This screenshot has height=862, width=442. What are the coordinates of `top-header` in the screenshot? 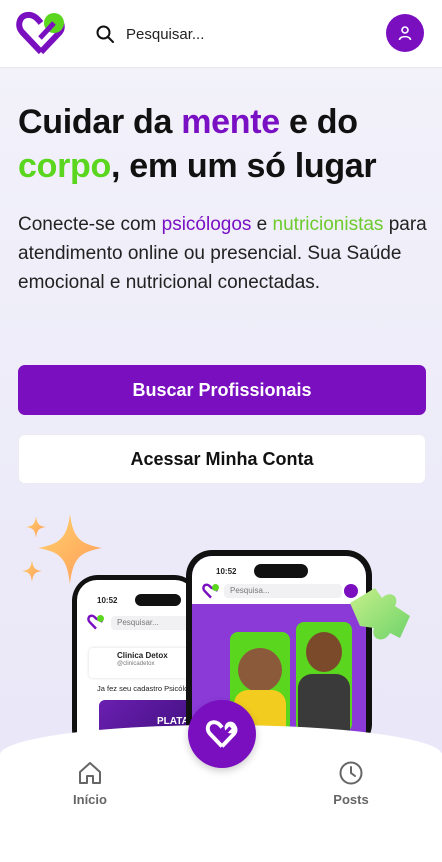 It's located at (221, 34).